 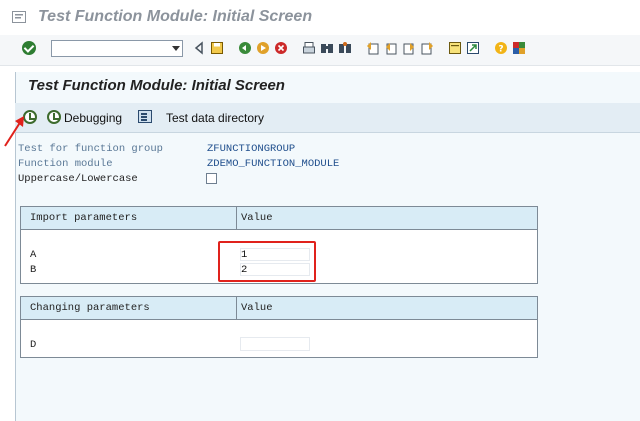 What do you see at coordinates (473, 48) in the screenshot?
I see `shortcut-icon` at bounding box center [473, 48].